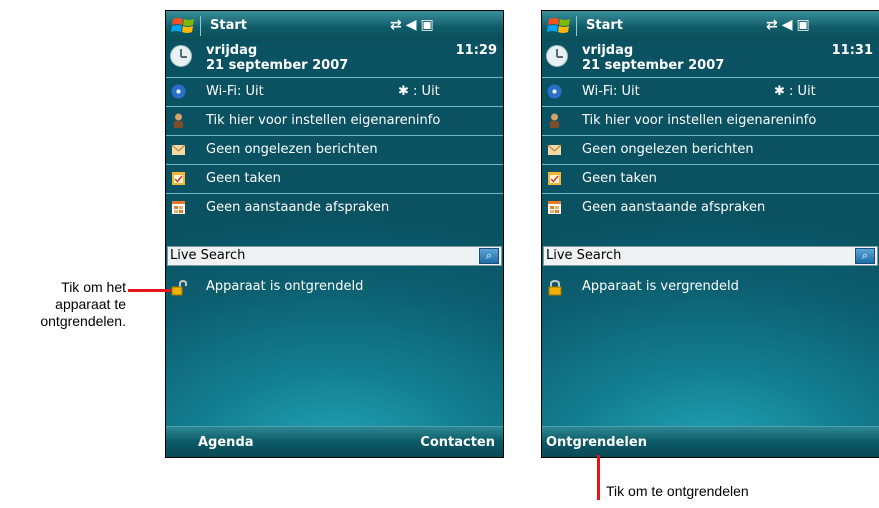  What do you see at coordinates (83, 321) in the screenshot?
I see `left-callout-line-3: ontgrendelen.` at bounding box center [83, 321].